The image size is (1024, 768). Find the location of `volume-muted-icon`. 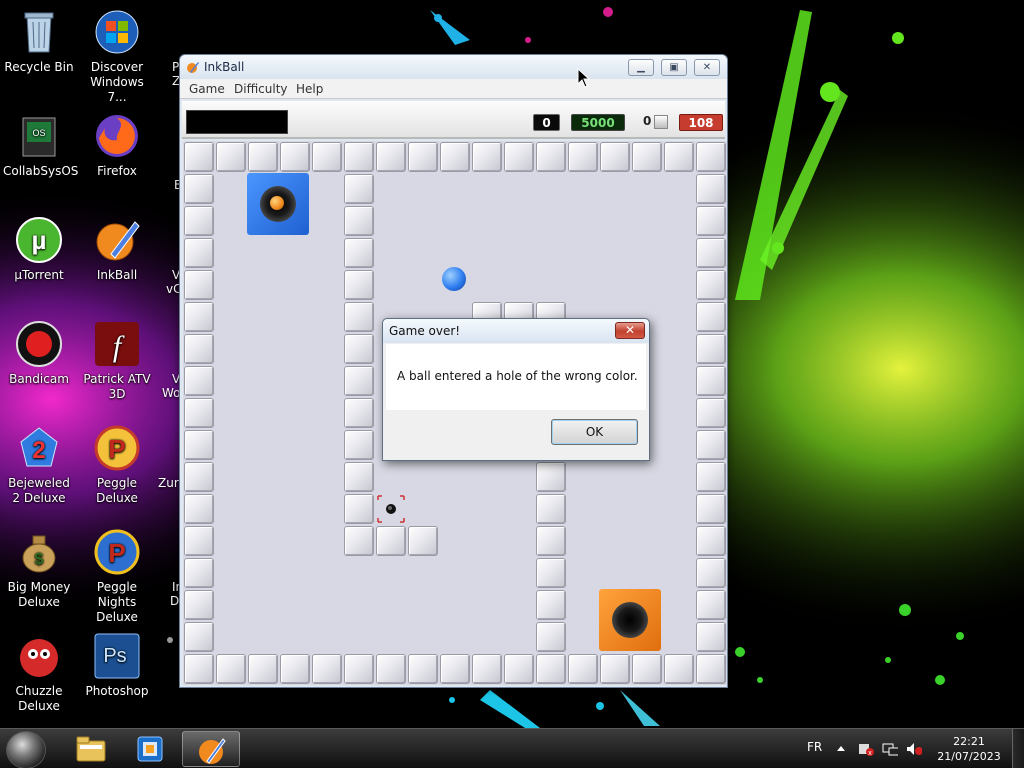

volume-muted-icon is located at coordinates (914, 749).